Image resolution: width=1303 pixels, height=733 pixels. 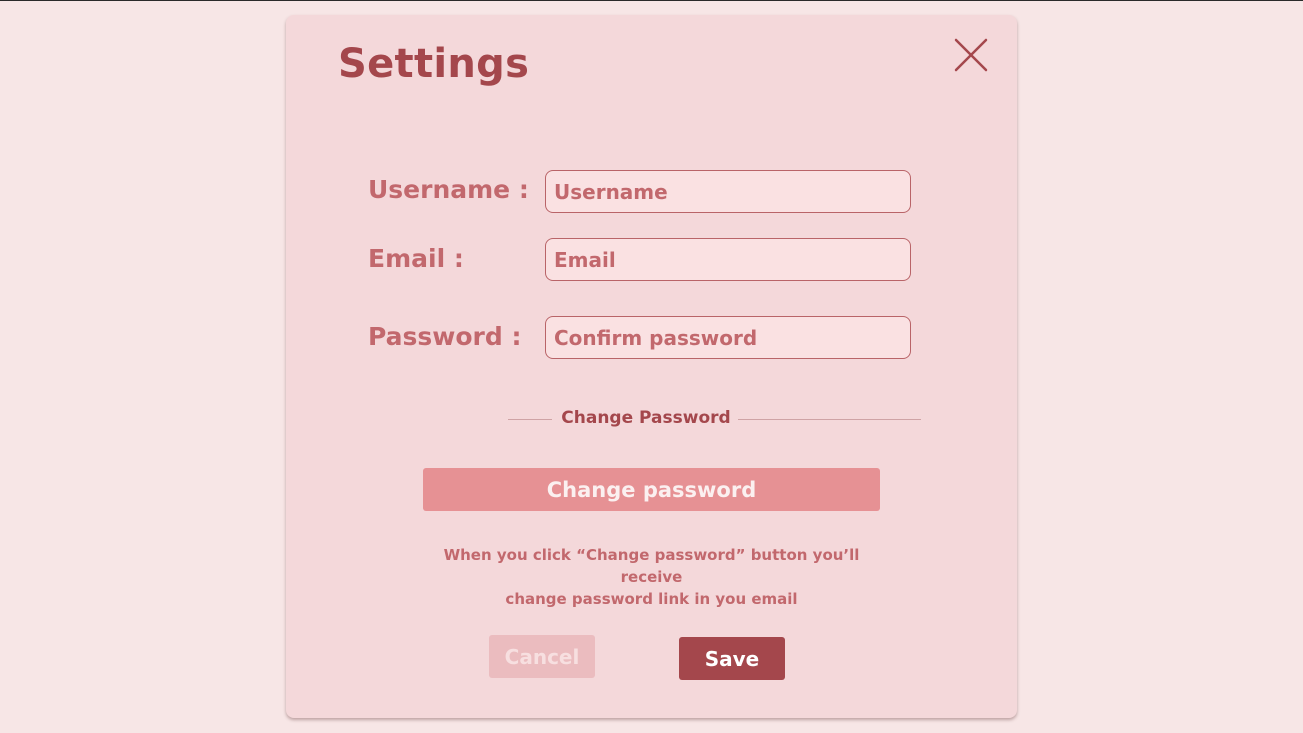 I want to click on username-input, so click(x=728, y=191).